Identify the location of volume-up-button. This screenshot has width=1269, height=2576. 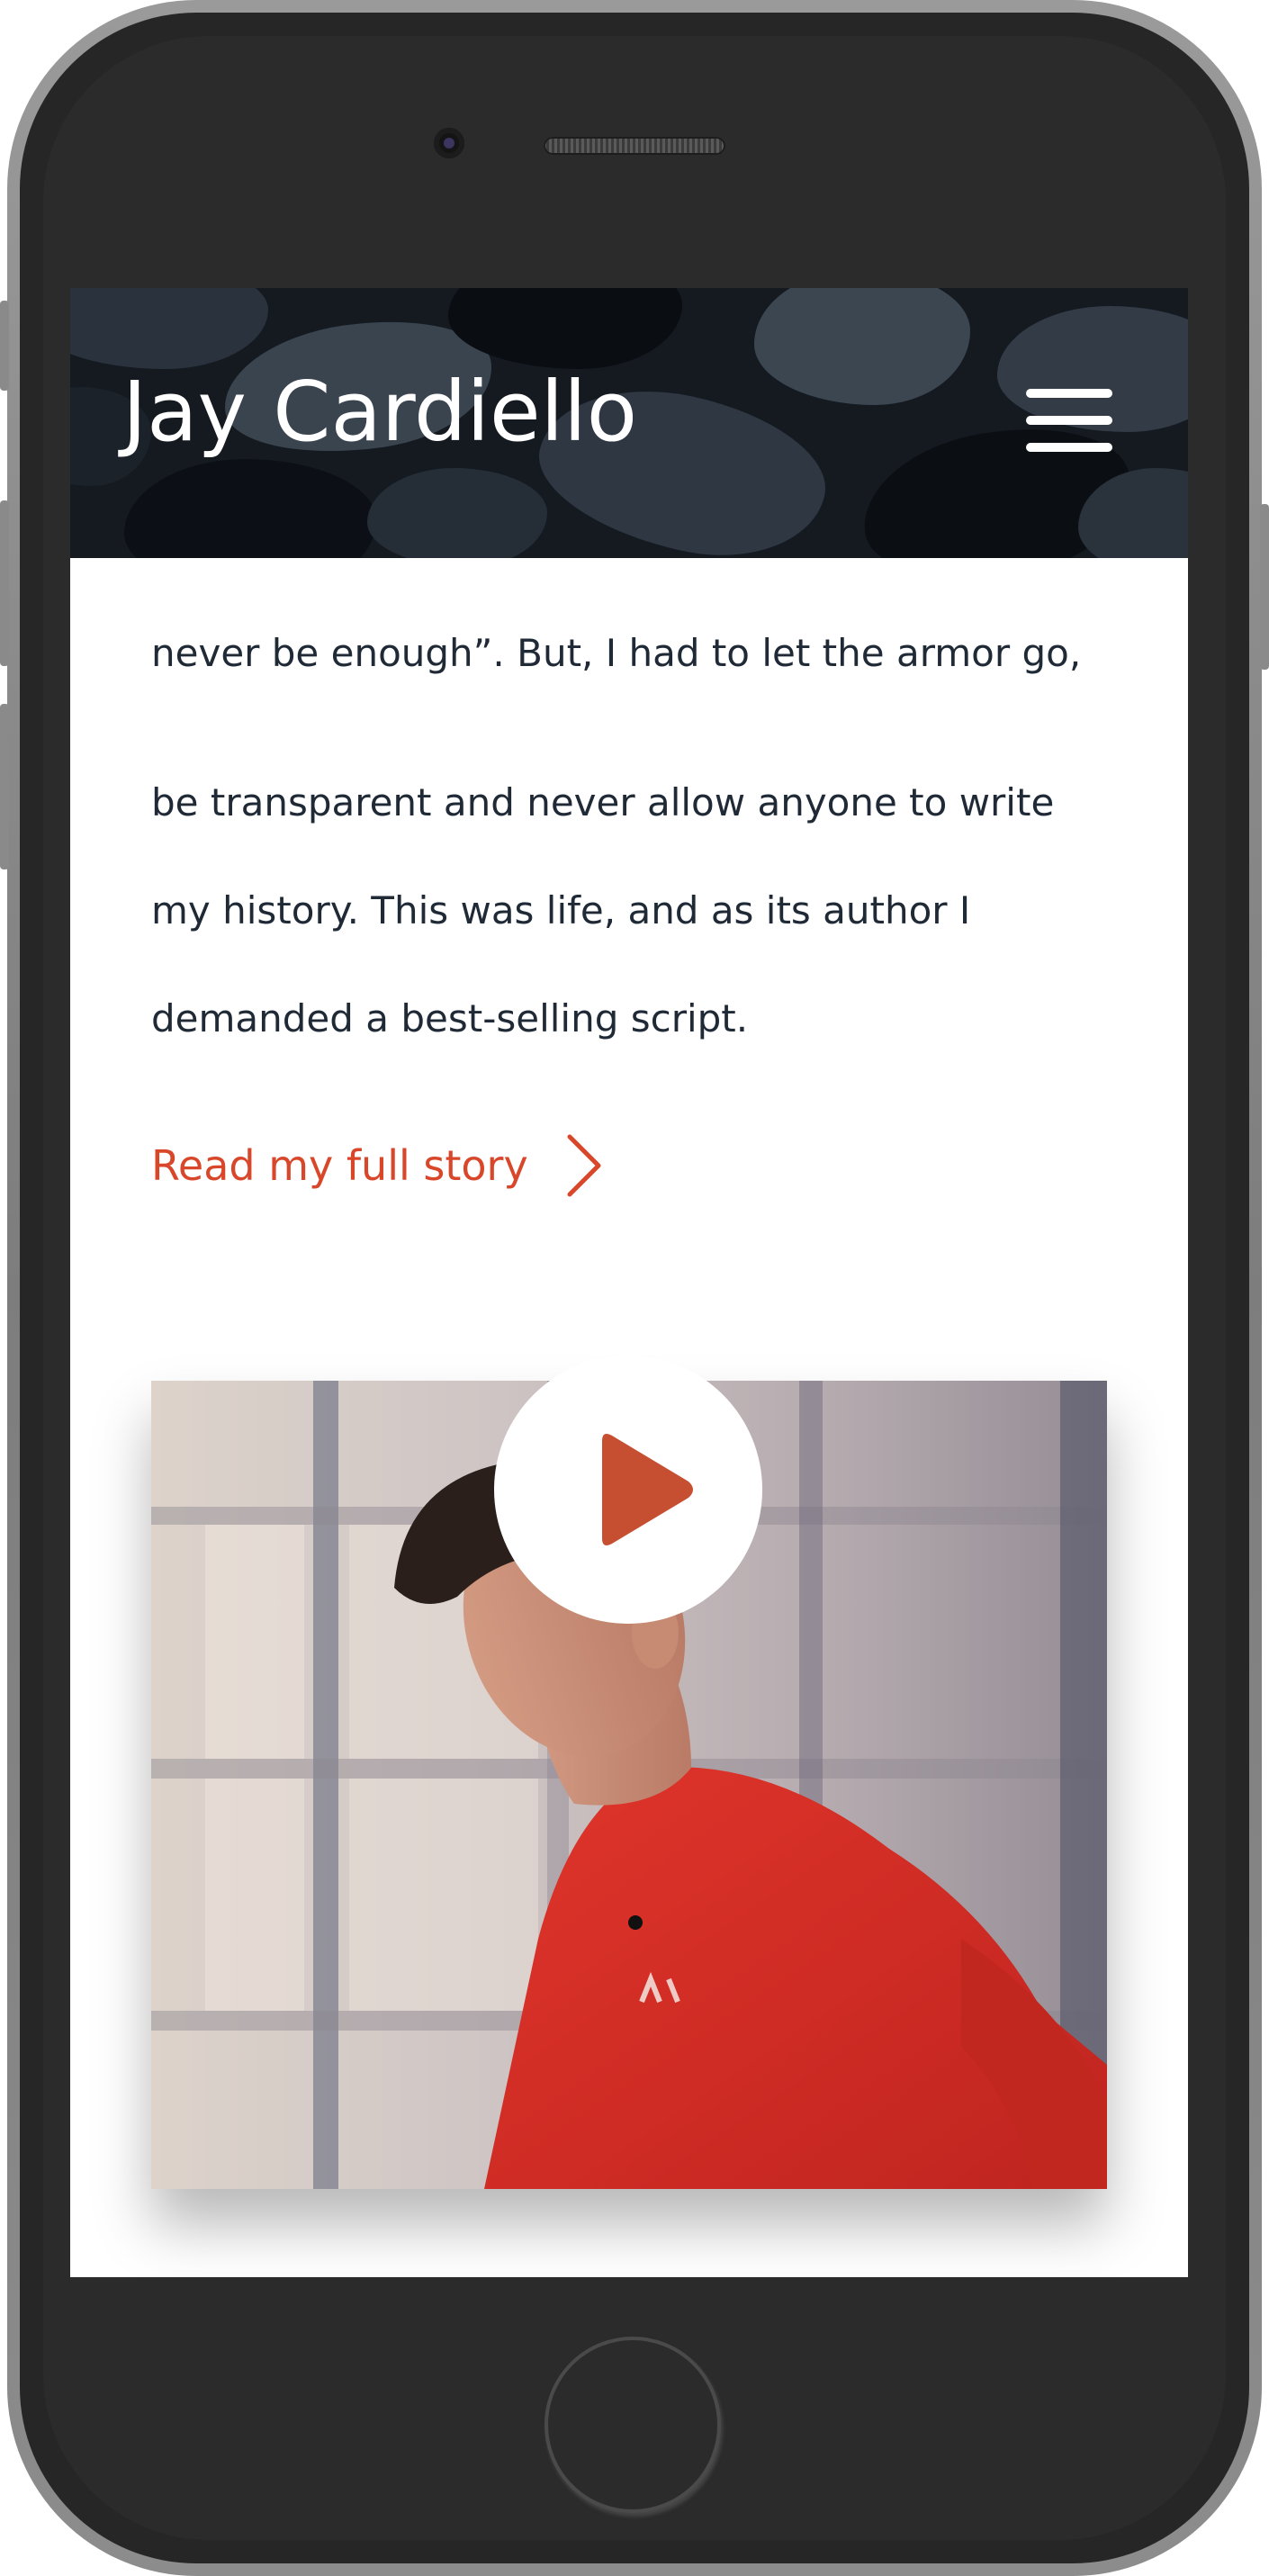
(4, 583).